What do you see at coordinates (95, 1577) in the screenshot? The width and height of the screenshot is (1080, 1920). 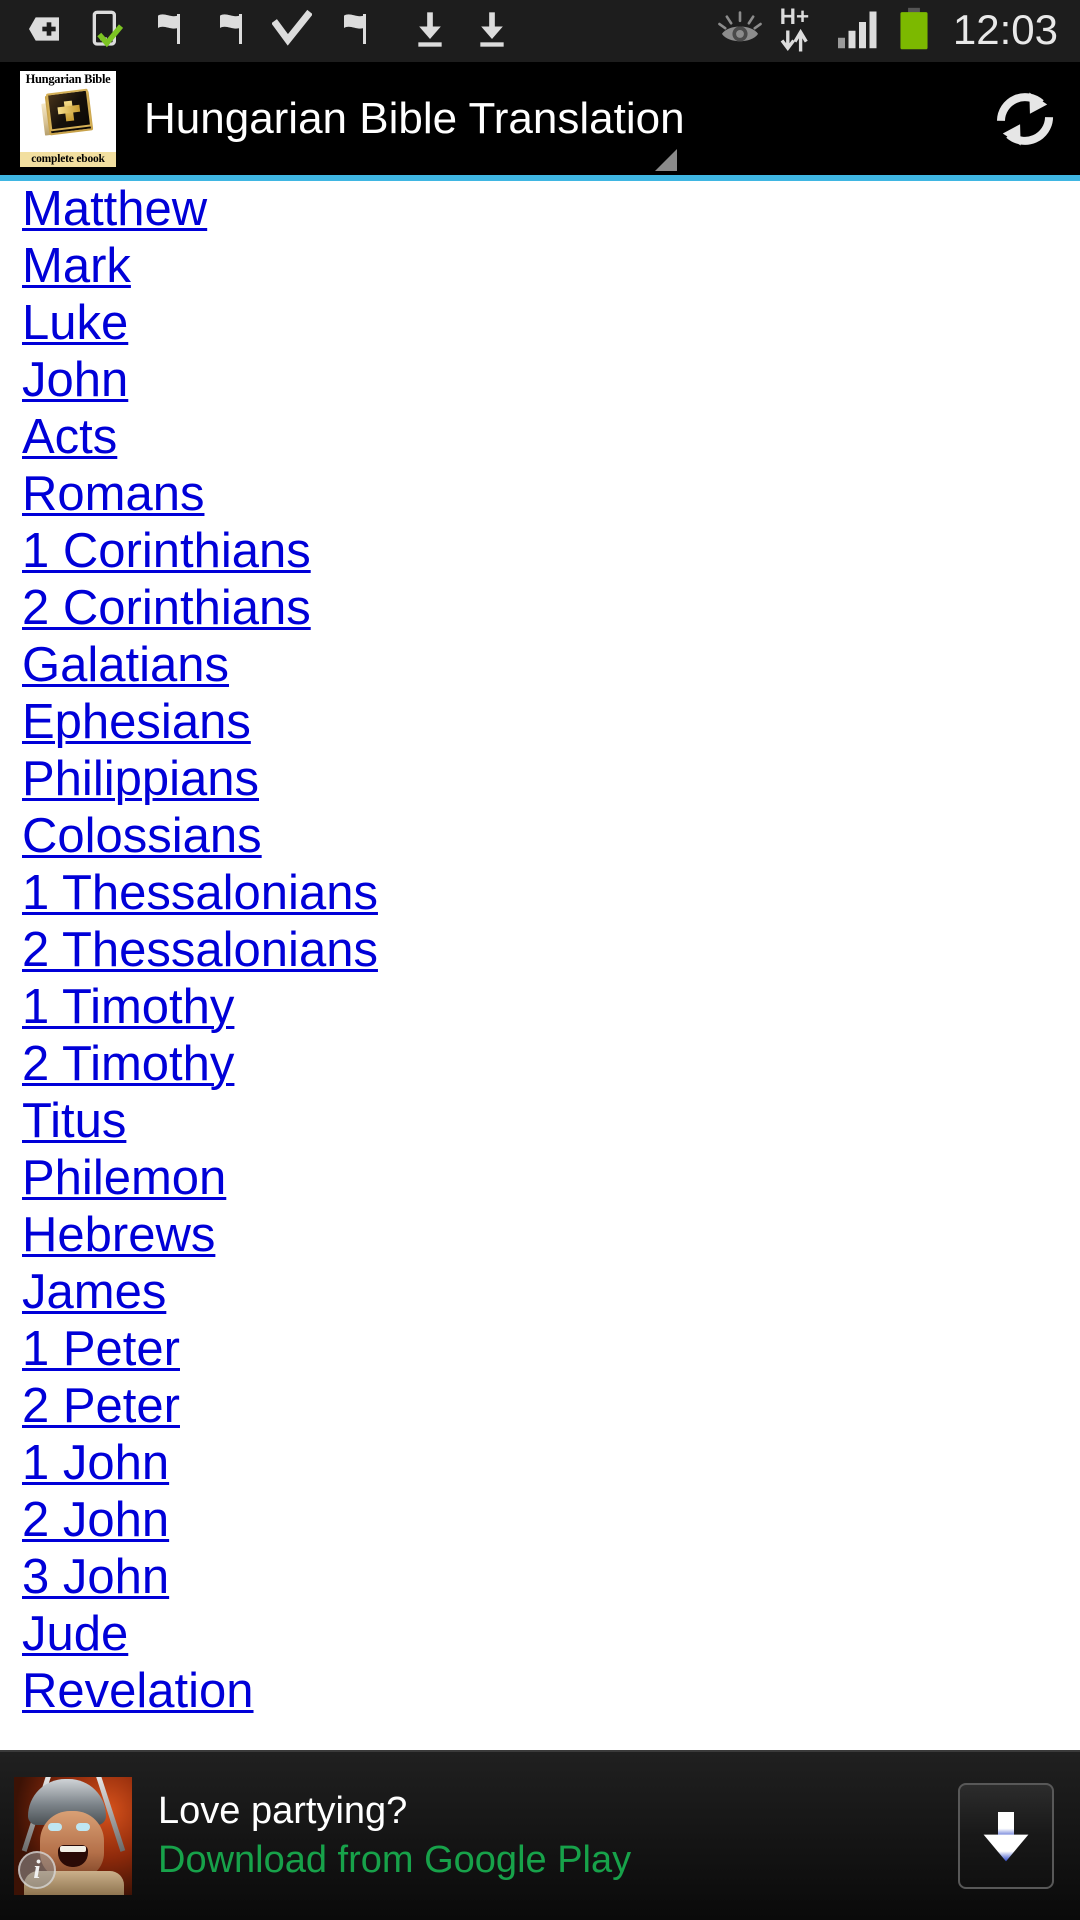 I see `book-link: 3 John` at bounding box center [95, 1577].